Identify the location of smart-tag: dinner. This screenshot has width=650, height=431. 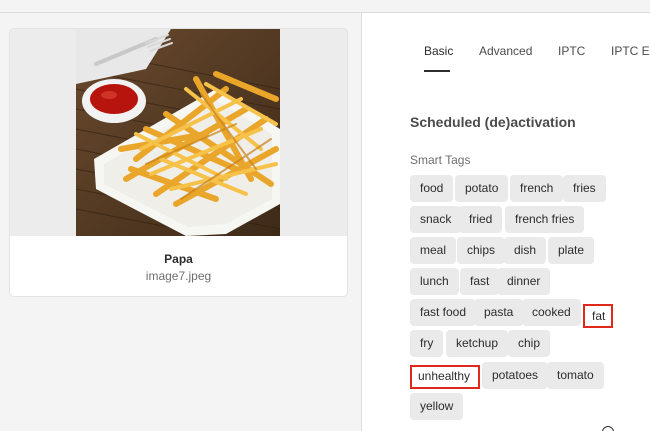
(524, 281).